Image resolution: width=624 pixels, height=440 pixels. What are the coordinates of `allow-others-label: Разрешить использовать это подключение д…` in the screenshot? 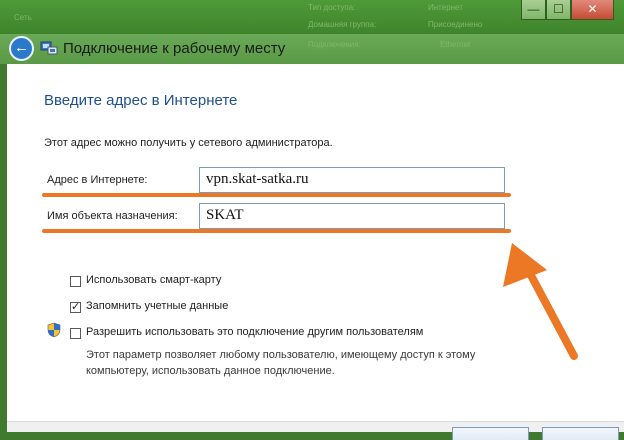 It's located at (255, 332).